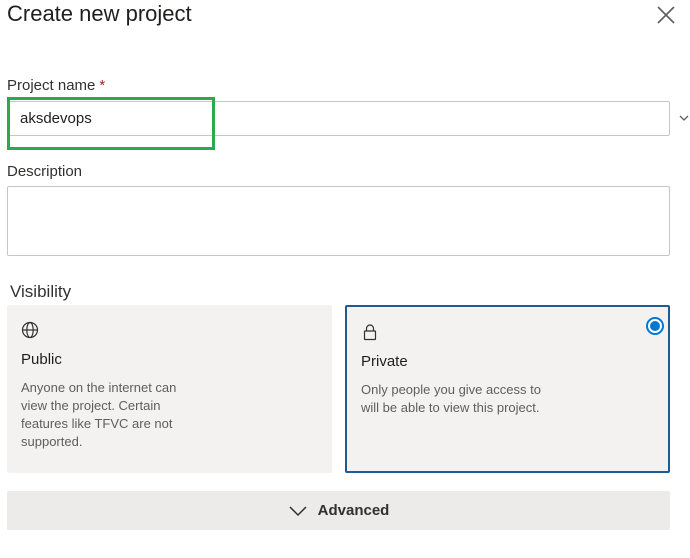 The width and height of the screenshot is (690, 558). What do you see at coordinates (41, 359) in the screenshot?
I see `public-title: Public` at bounding box center [41, 359].